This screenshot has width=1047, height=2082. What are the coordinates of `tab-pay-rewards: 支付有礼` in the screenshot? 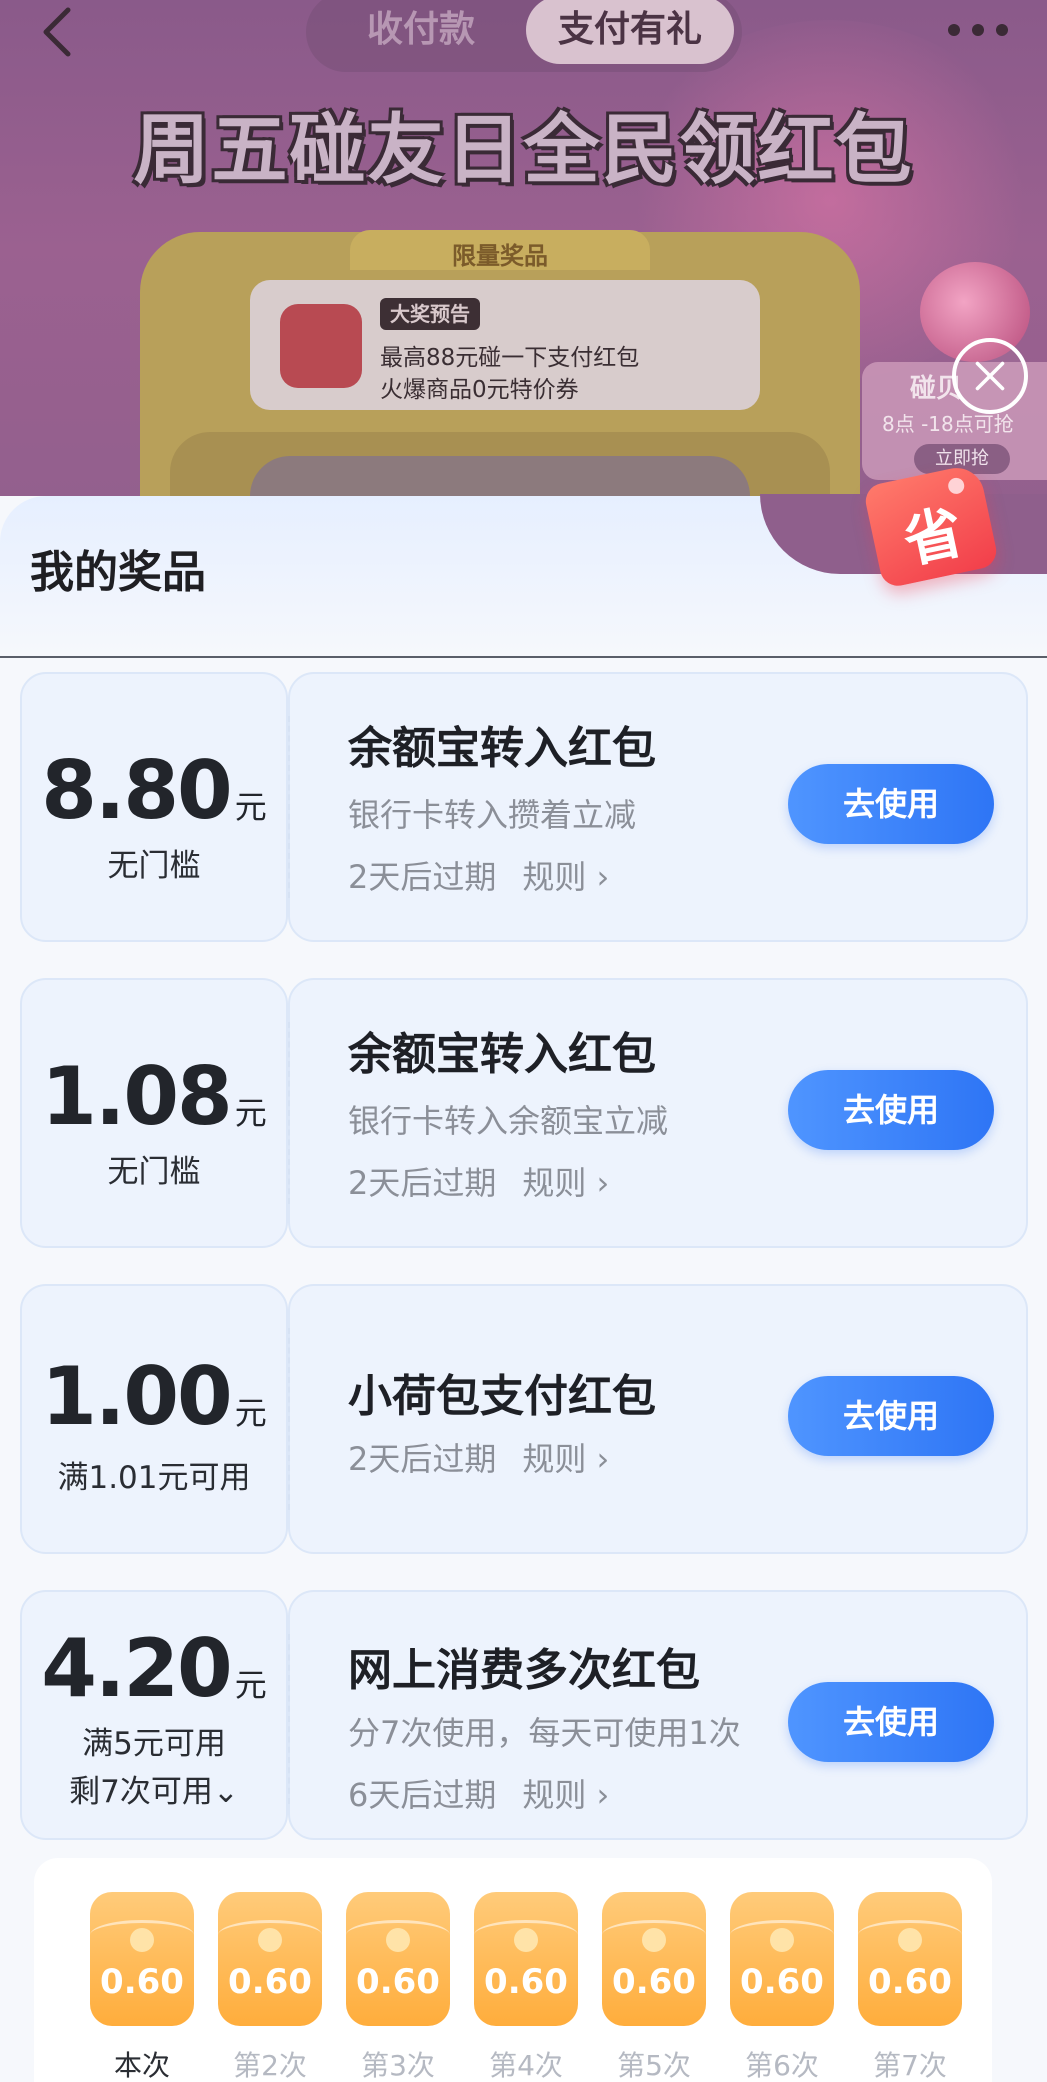 It's located at (630, 32).